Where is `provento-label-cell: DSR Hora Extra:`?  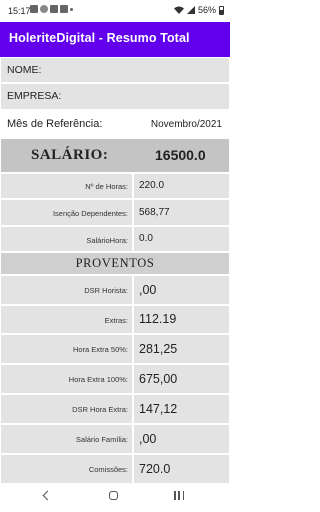 provento-label-cell: DSR Hora Extra: is located at coordinates (66, 409).